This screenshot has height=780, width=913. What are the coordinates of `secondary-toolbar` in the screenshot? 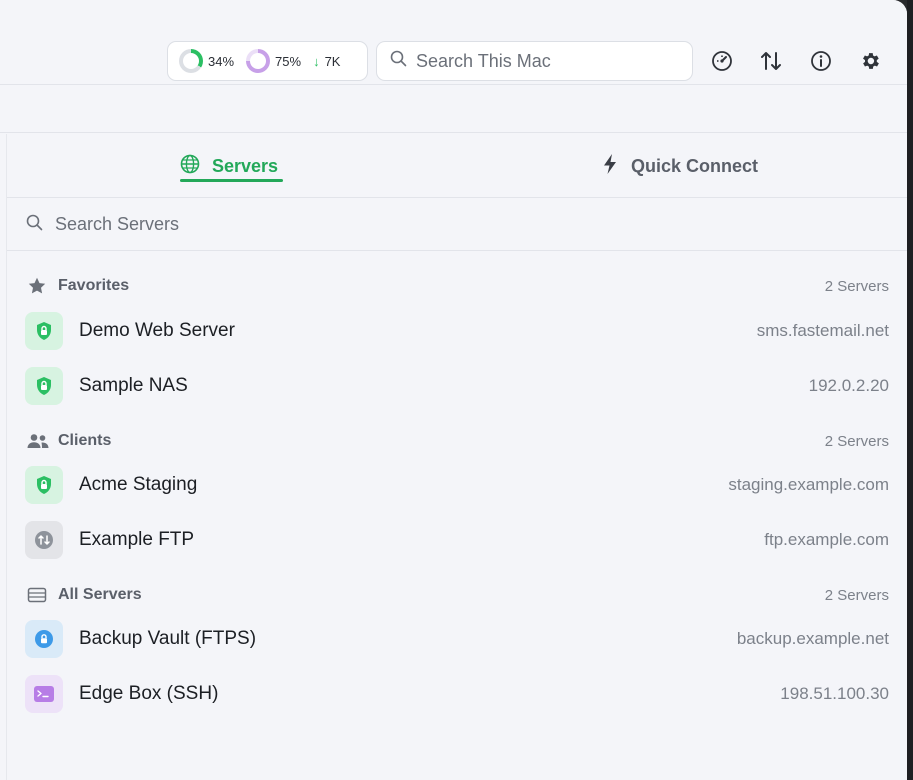 It's located at (453, 109).